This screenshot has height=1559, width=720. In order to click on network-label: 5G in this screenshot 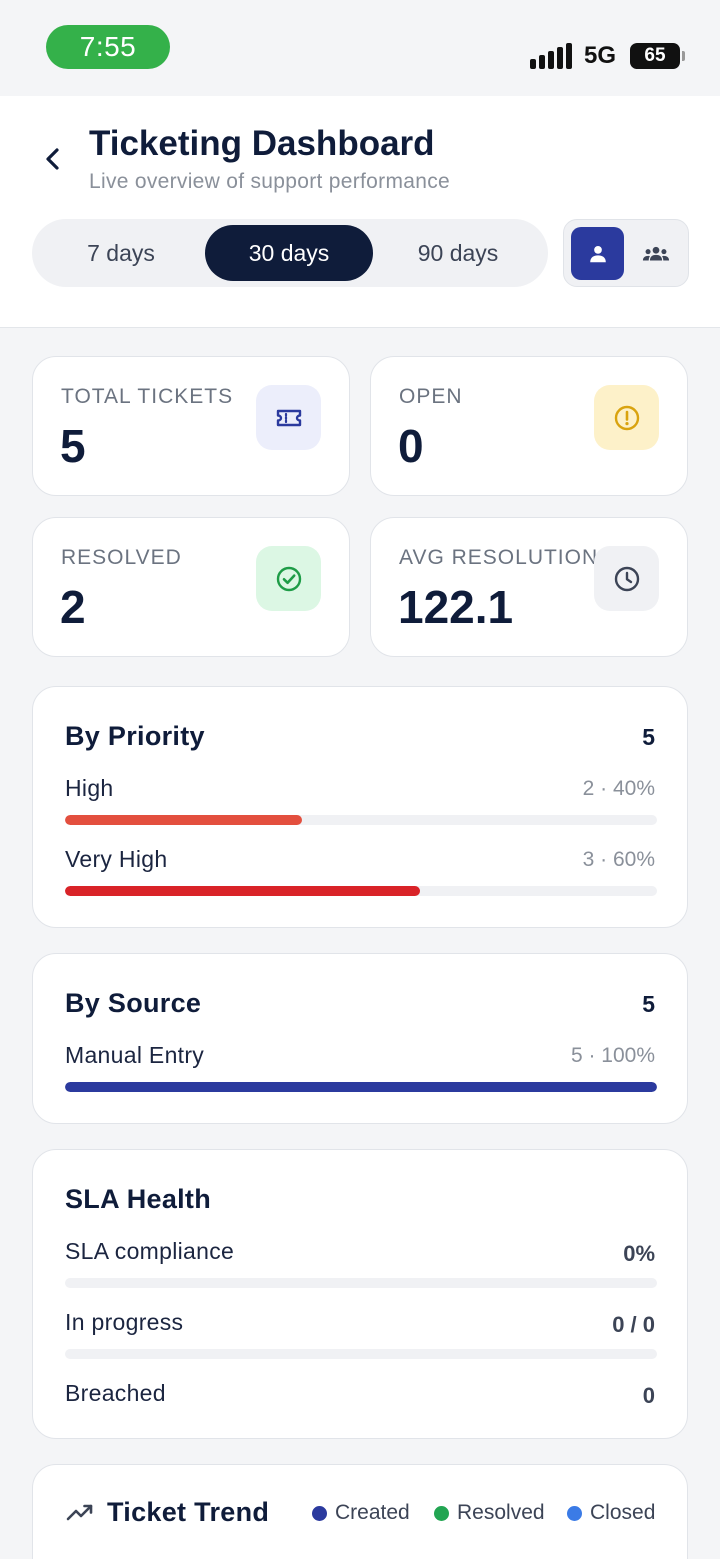, I will do `click(599, 55)`.